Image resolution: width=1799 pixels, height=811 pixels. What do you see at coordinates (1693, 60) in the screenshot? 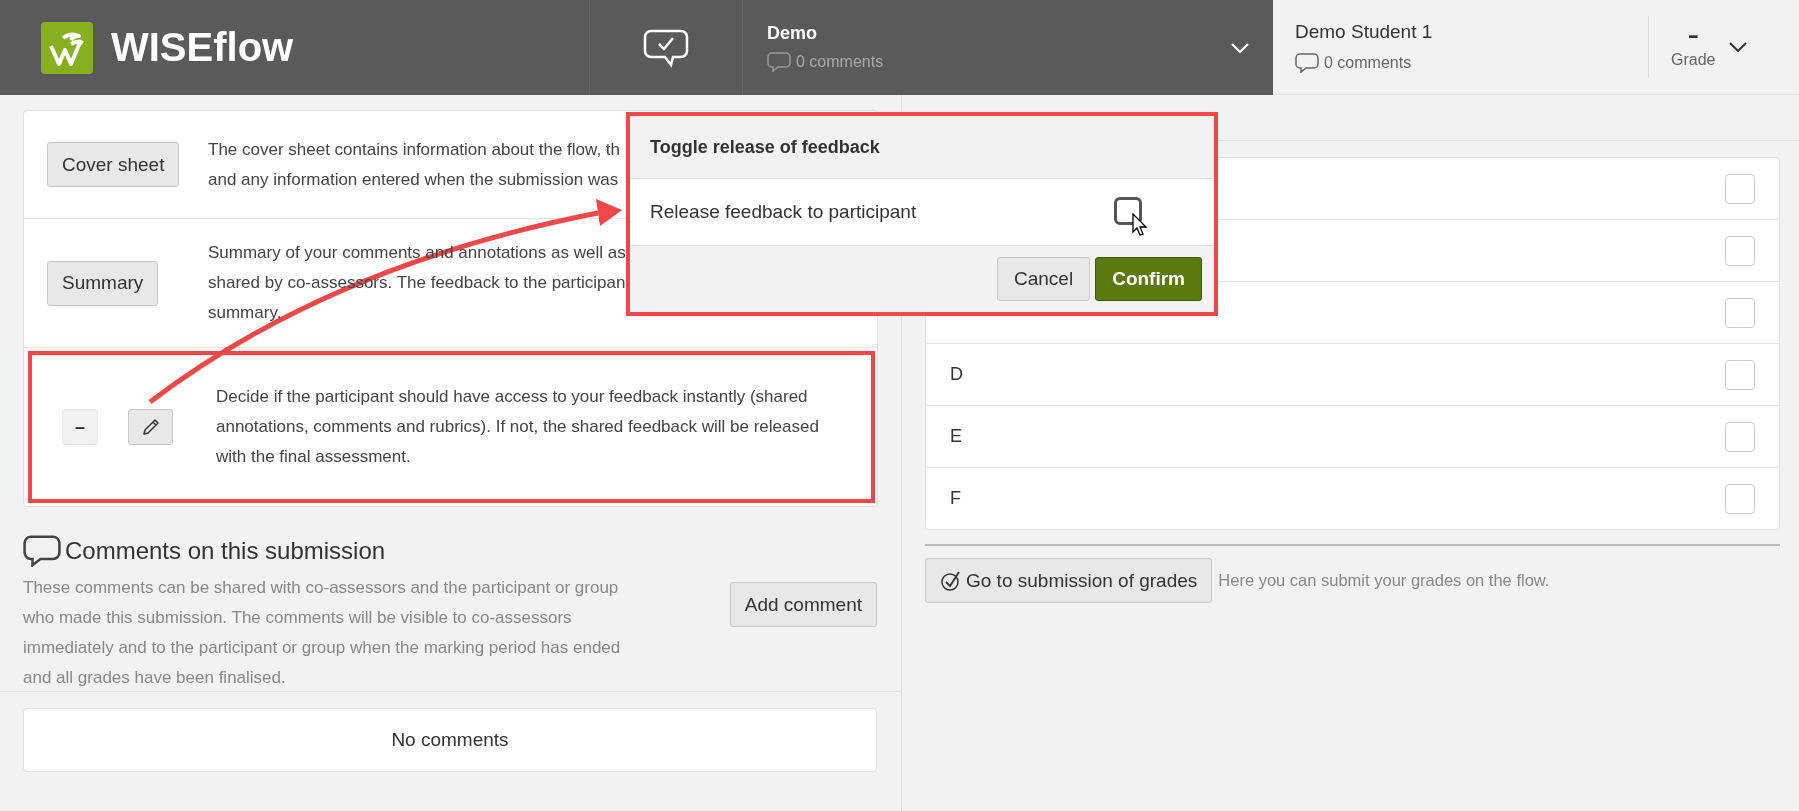
I see `grade-label: Grade` at bounding box center [1693, 60].